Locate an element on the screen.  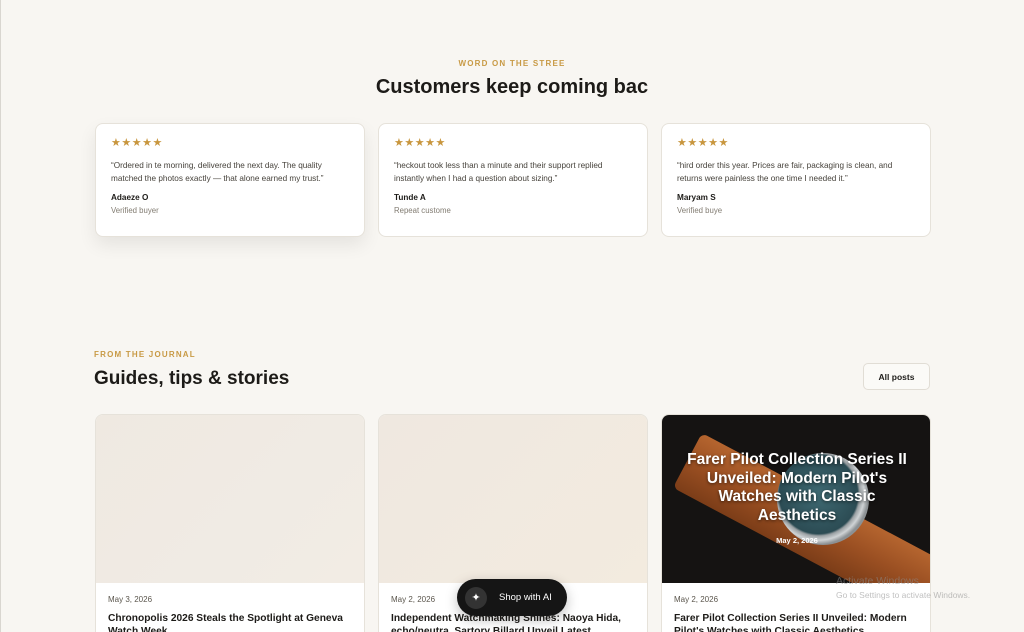
shop-with-ai-button: ✦ Shop with AI is located at coordinates (512, 597).